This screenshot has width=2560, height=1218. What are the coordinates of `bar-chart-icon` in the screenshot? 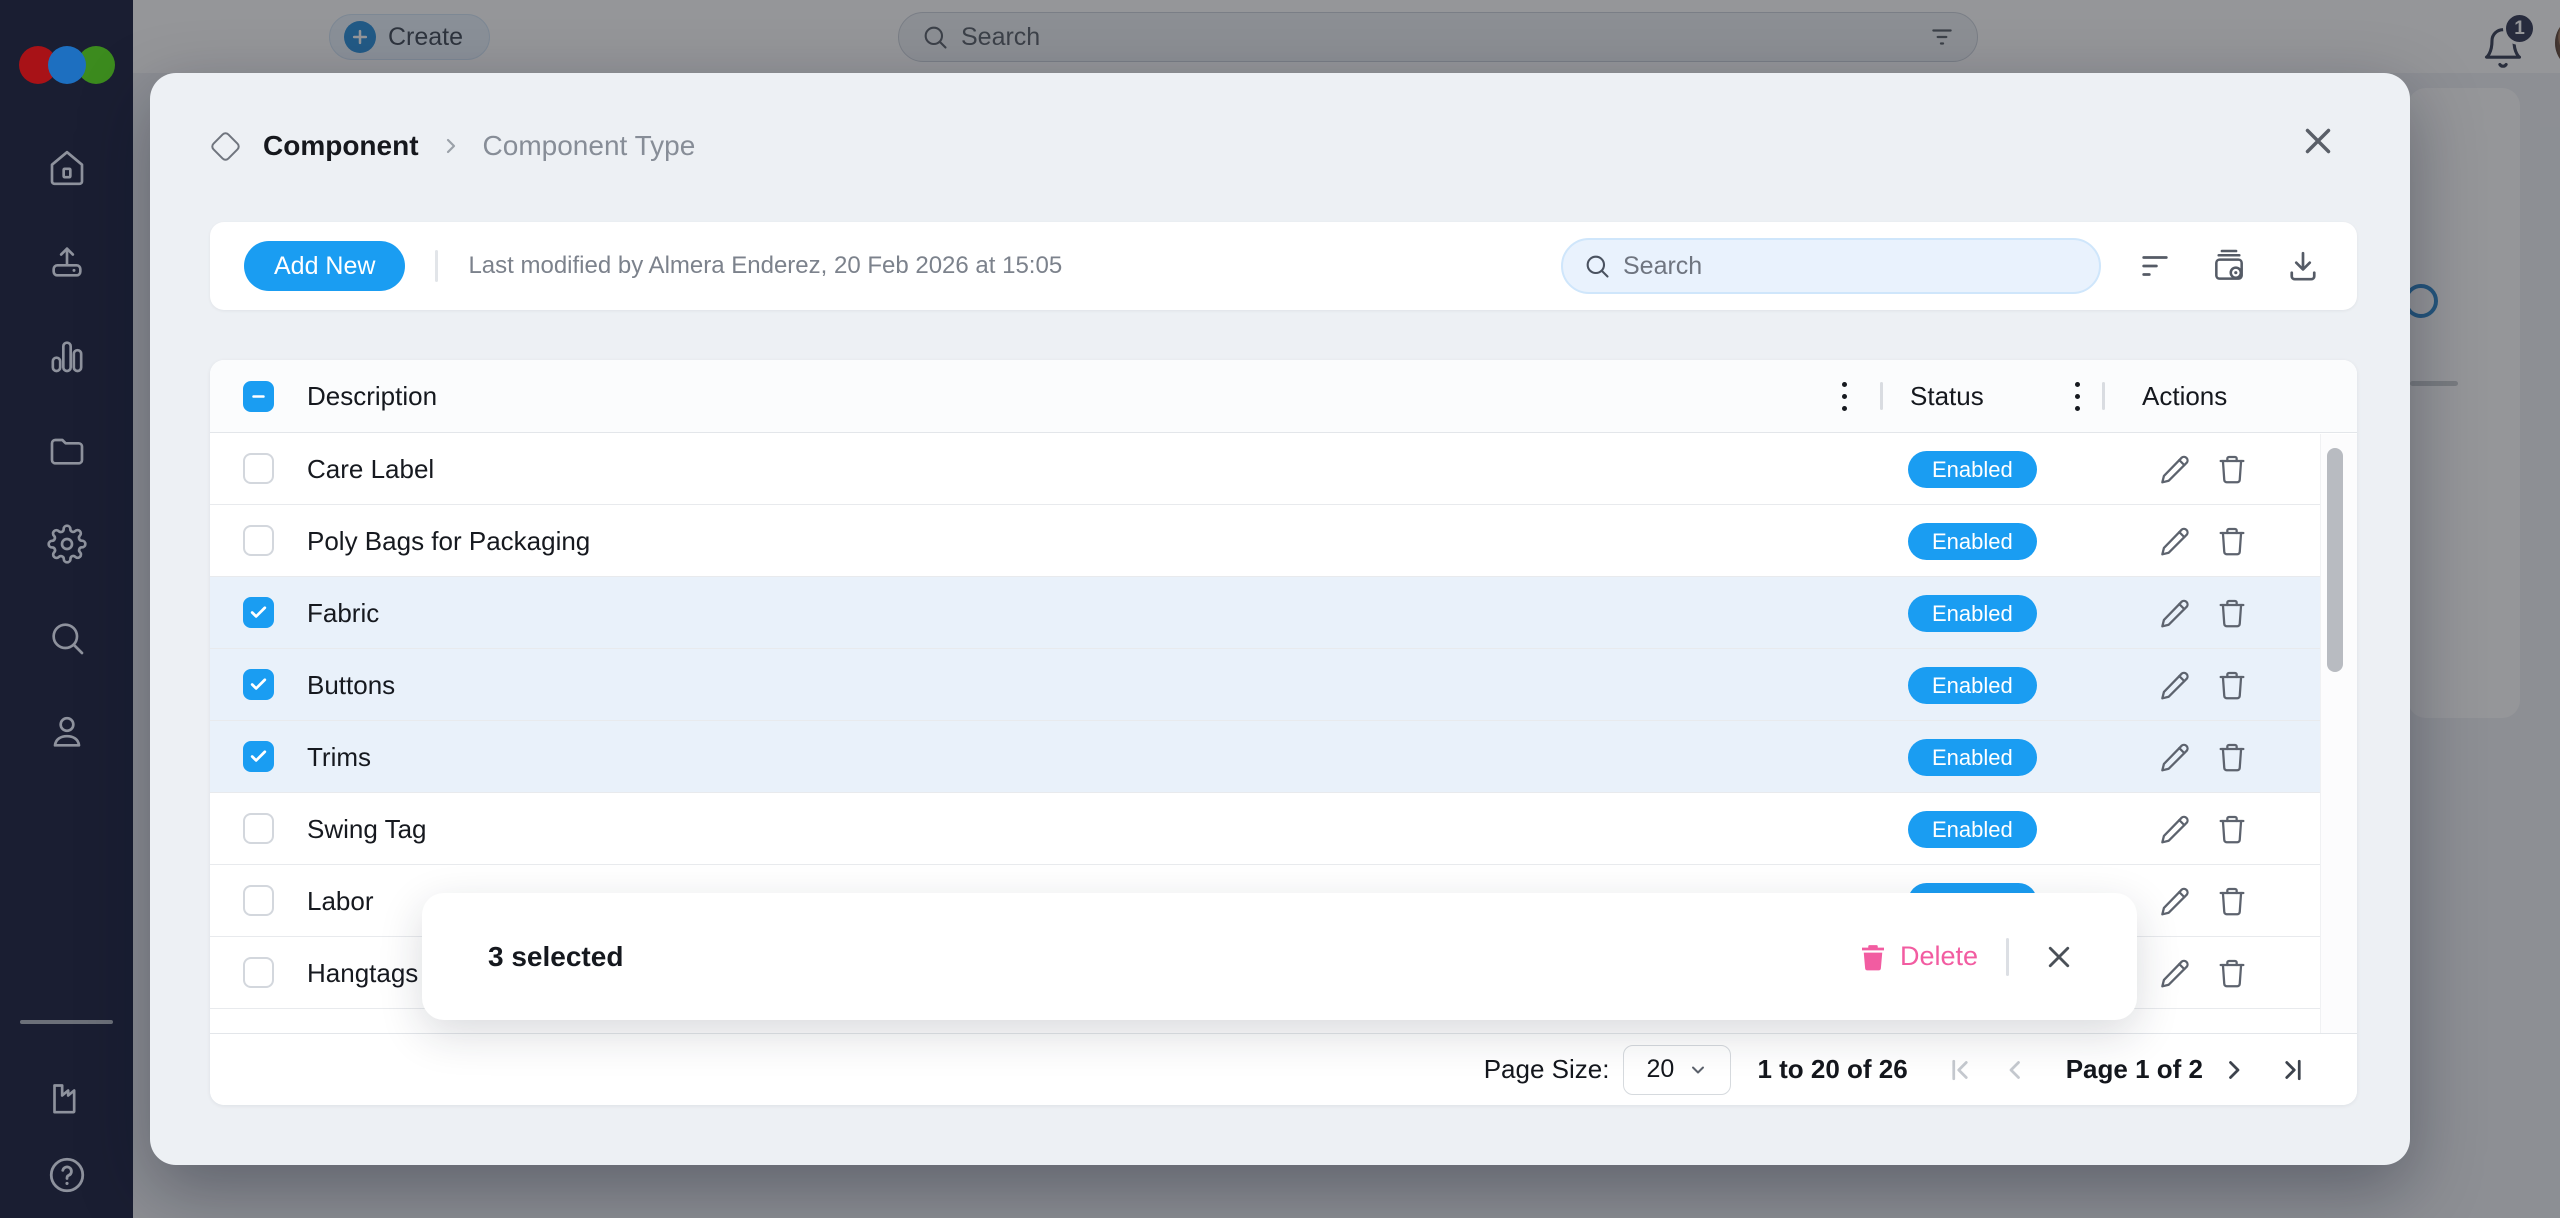 It's located at (67, 356).